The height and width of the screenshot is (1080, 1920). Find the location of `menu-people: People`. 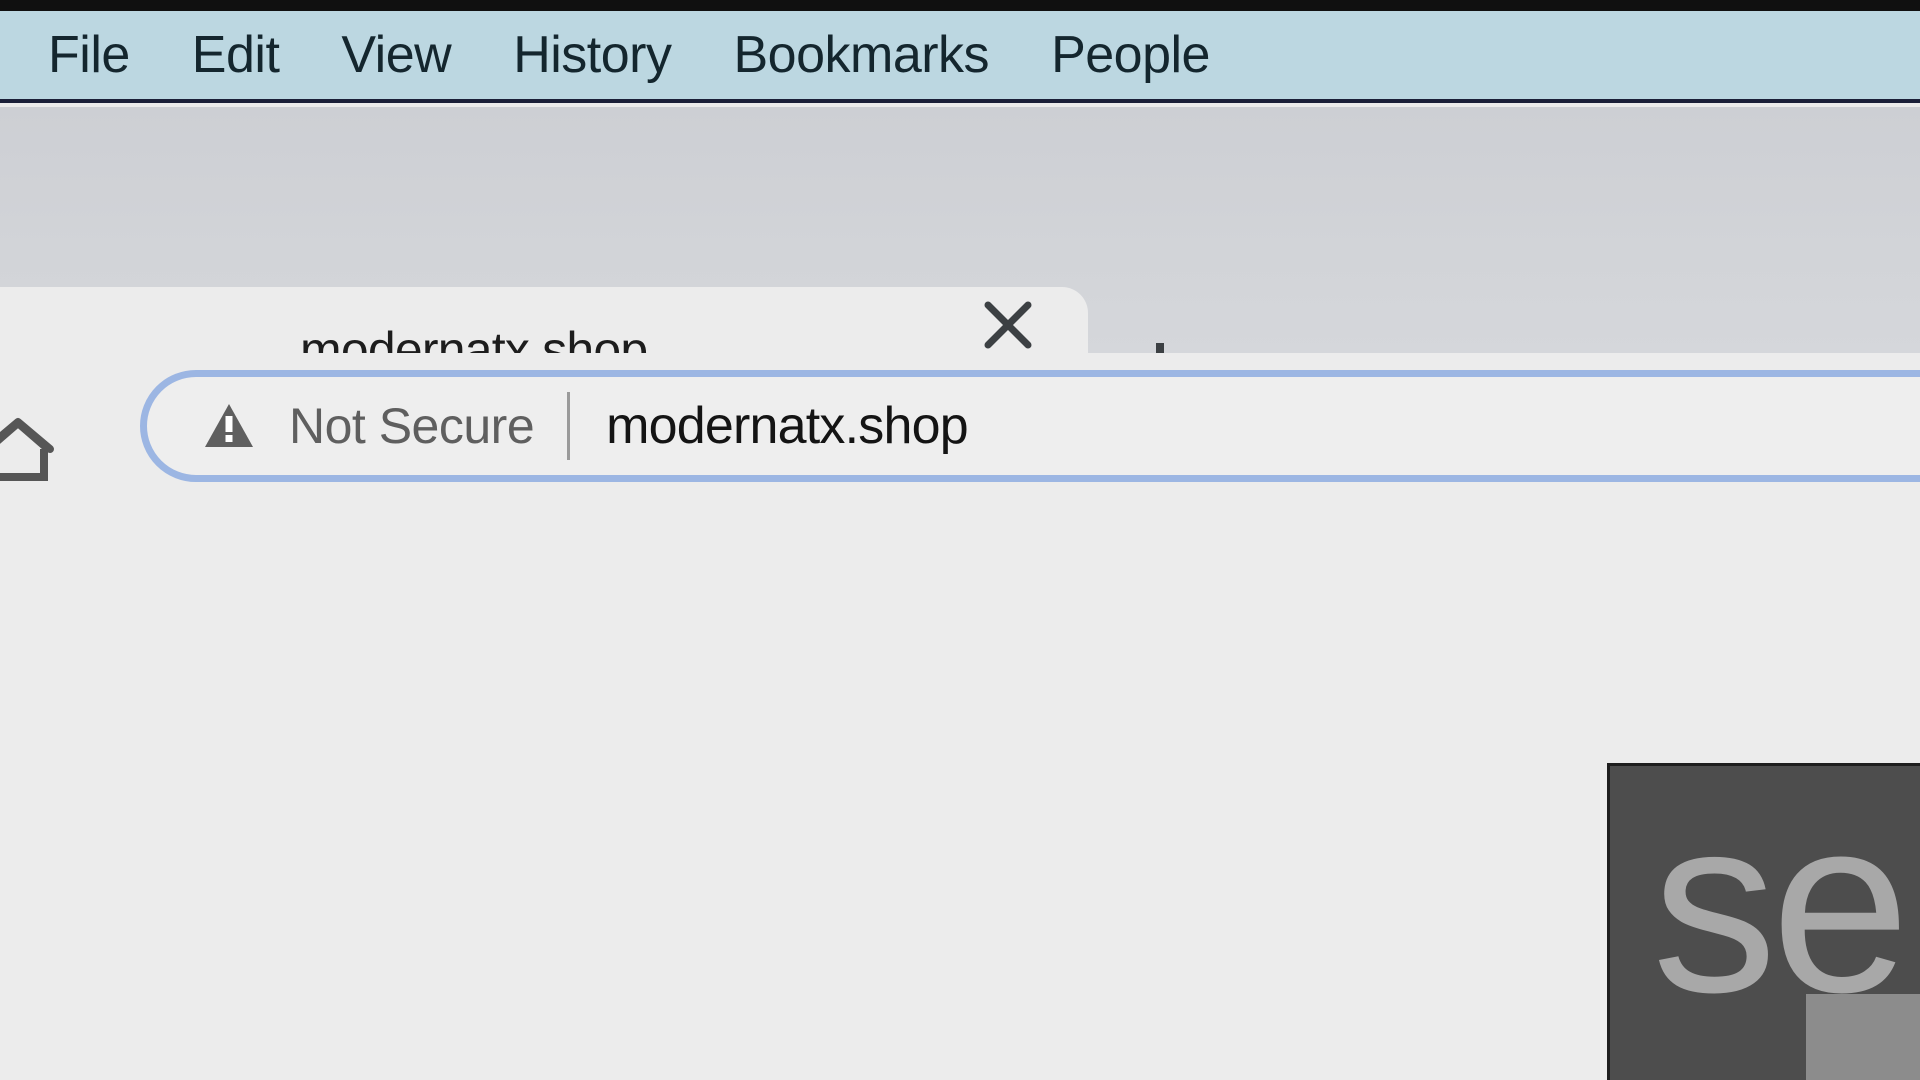

menu-people: People is located at coordinates (1130, 55).